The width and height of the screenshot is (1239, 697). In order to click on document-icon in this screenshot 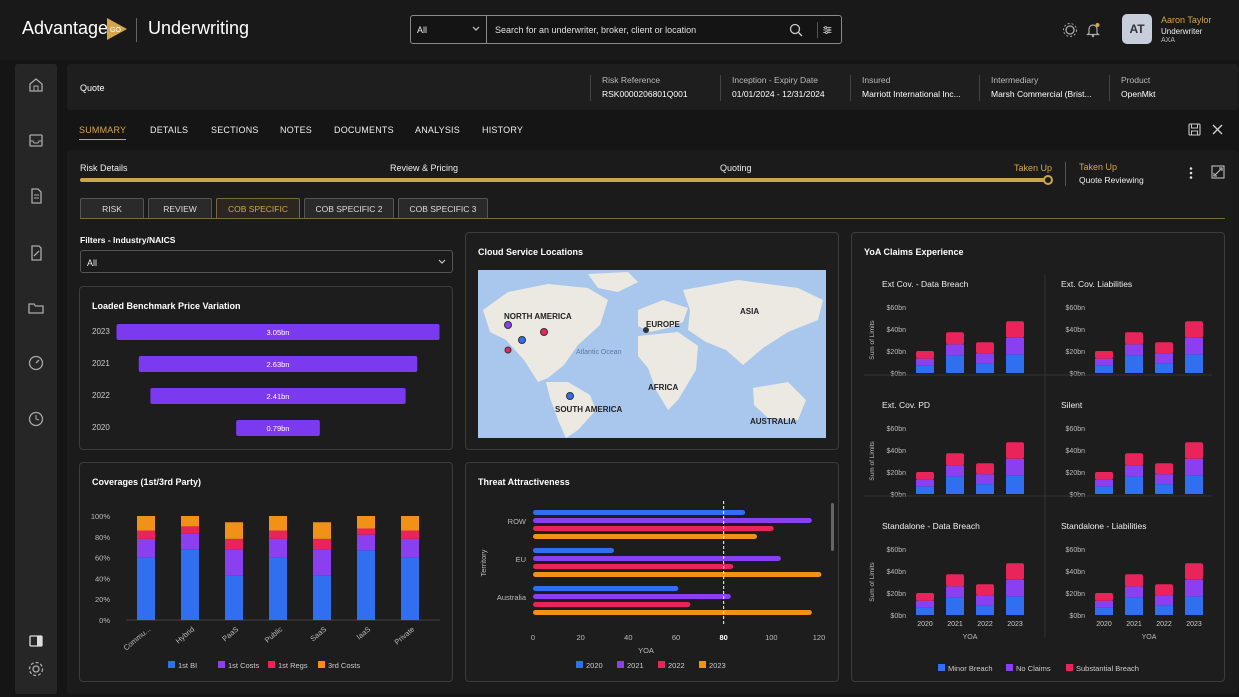, I will do `click(36, 196)`.